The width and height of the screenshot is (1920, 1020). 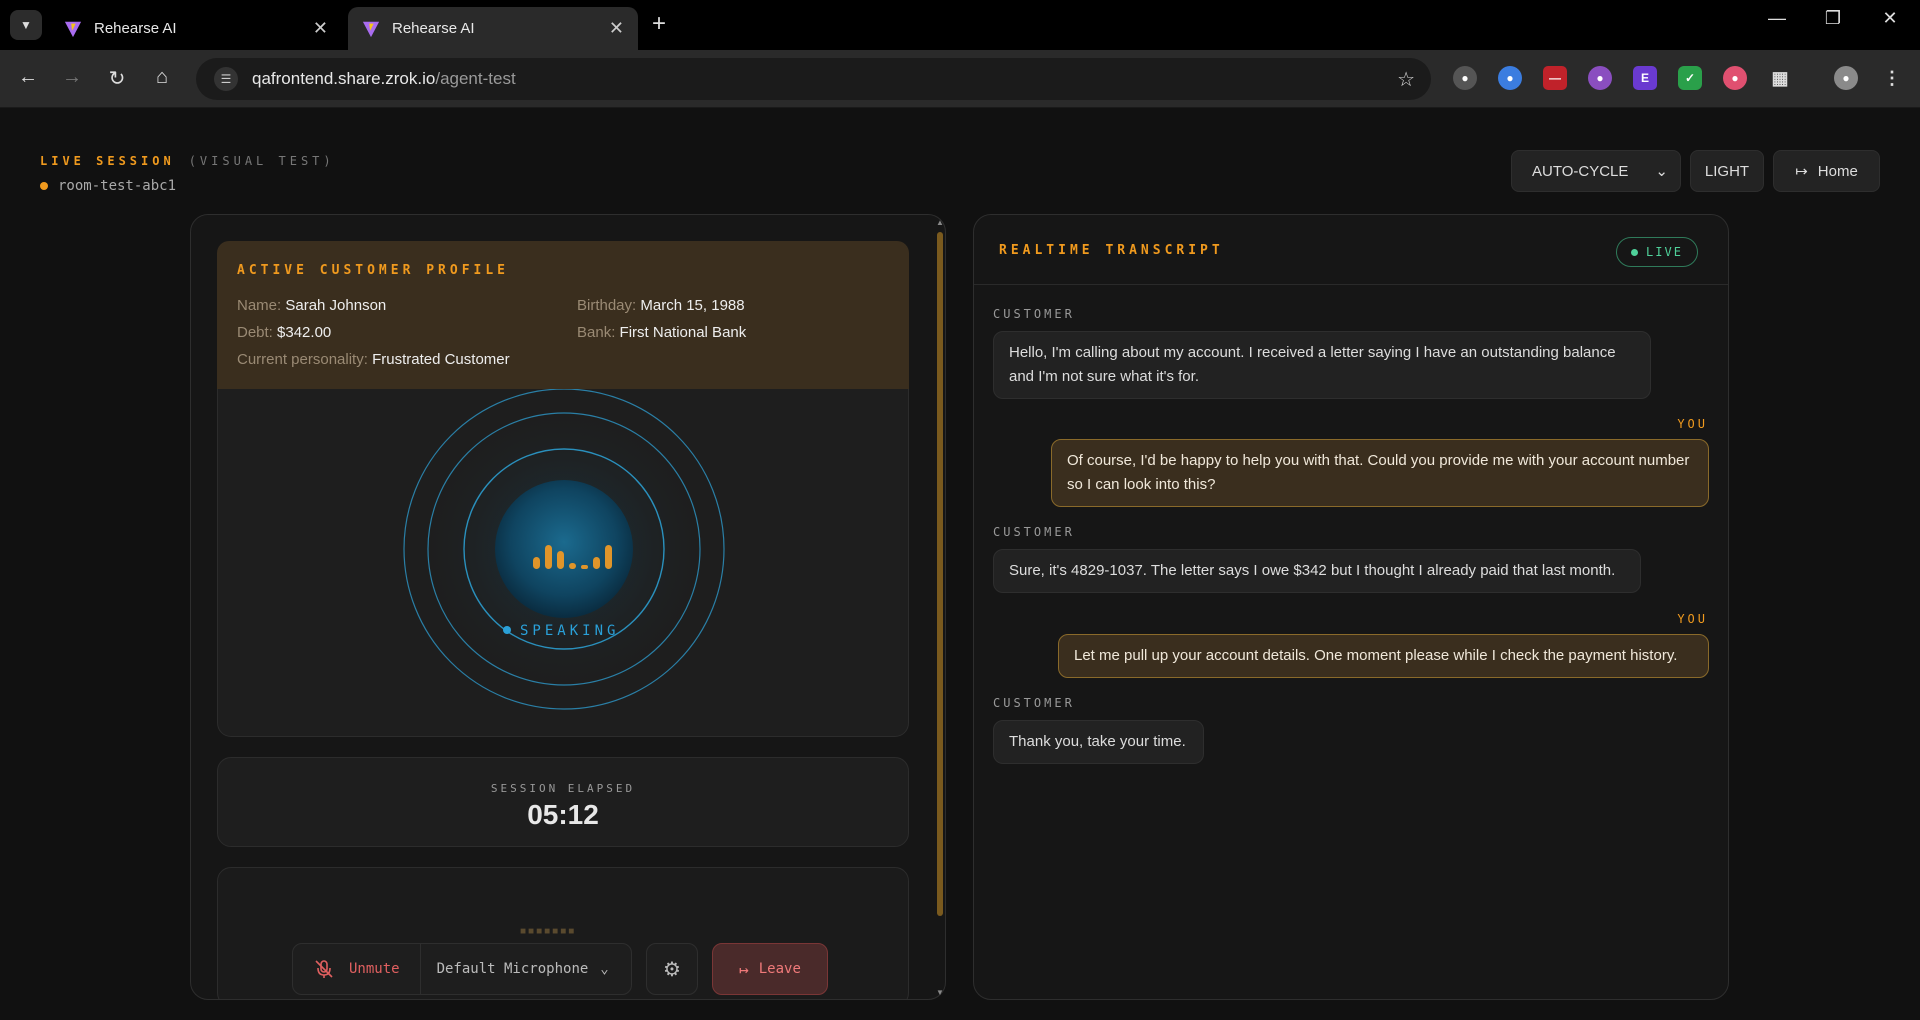 I want to click on speaker-label: YOU, so click(x=1692, y=619).